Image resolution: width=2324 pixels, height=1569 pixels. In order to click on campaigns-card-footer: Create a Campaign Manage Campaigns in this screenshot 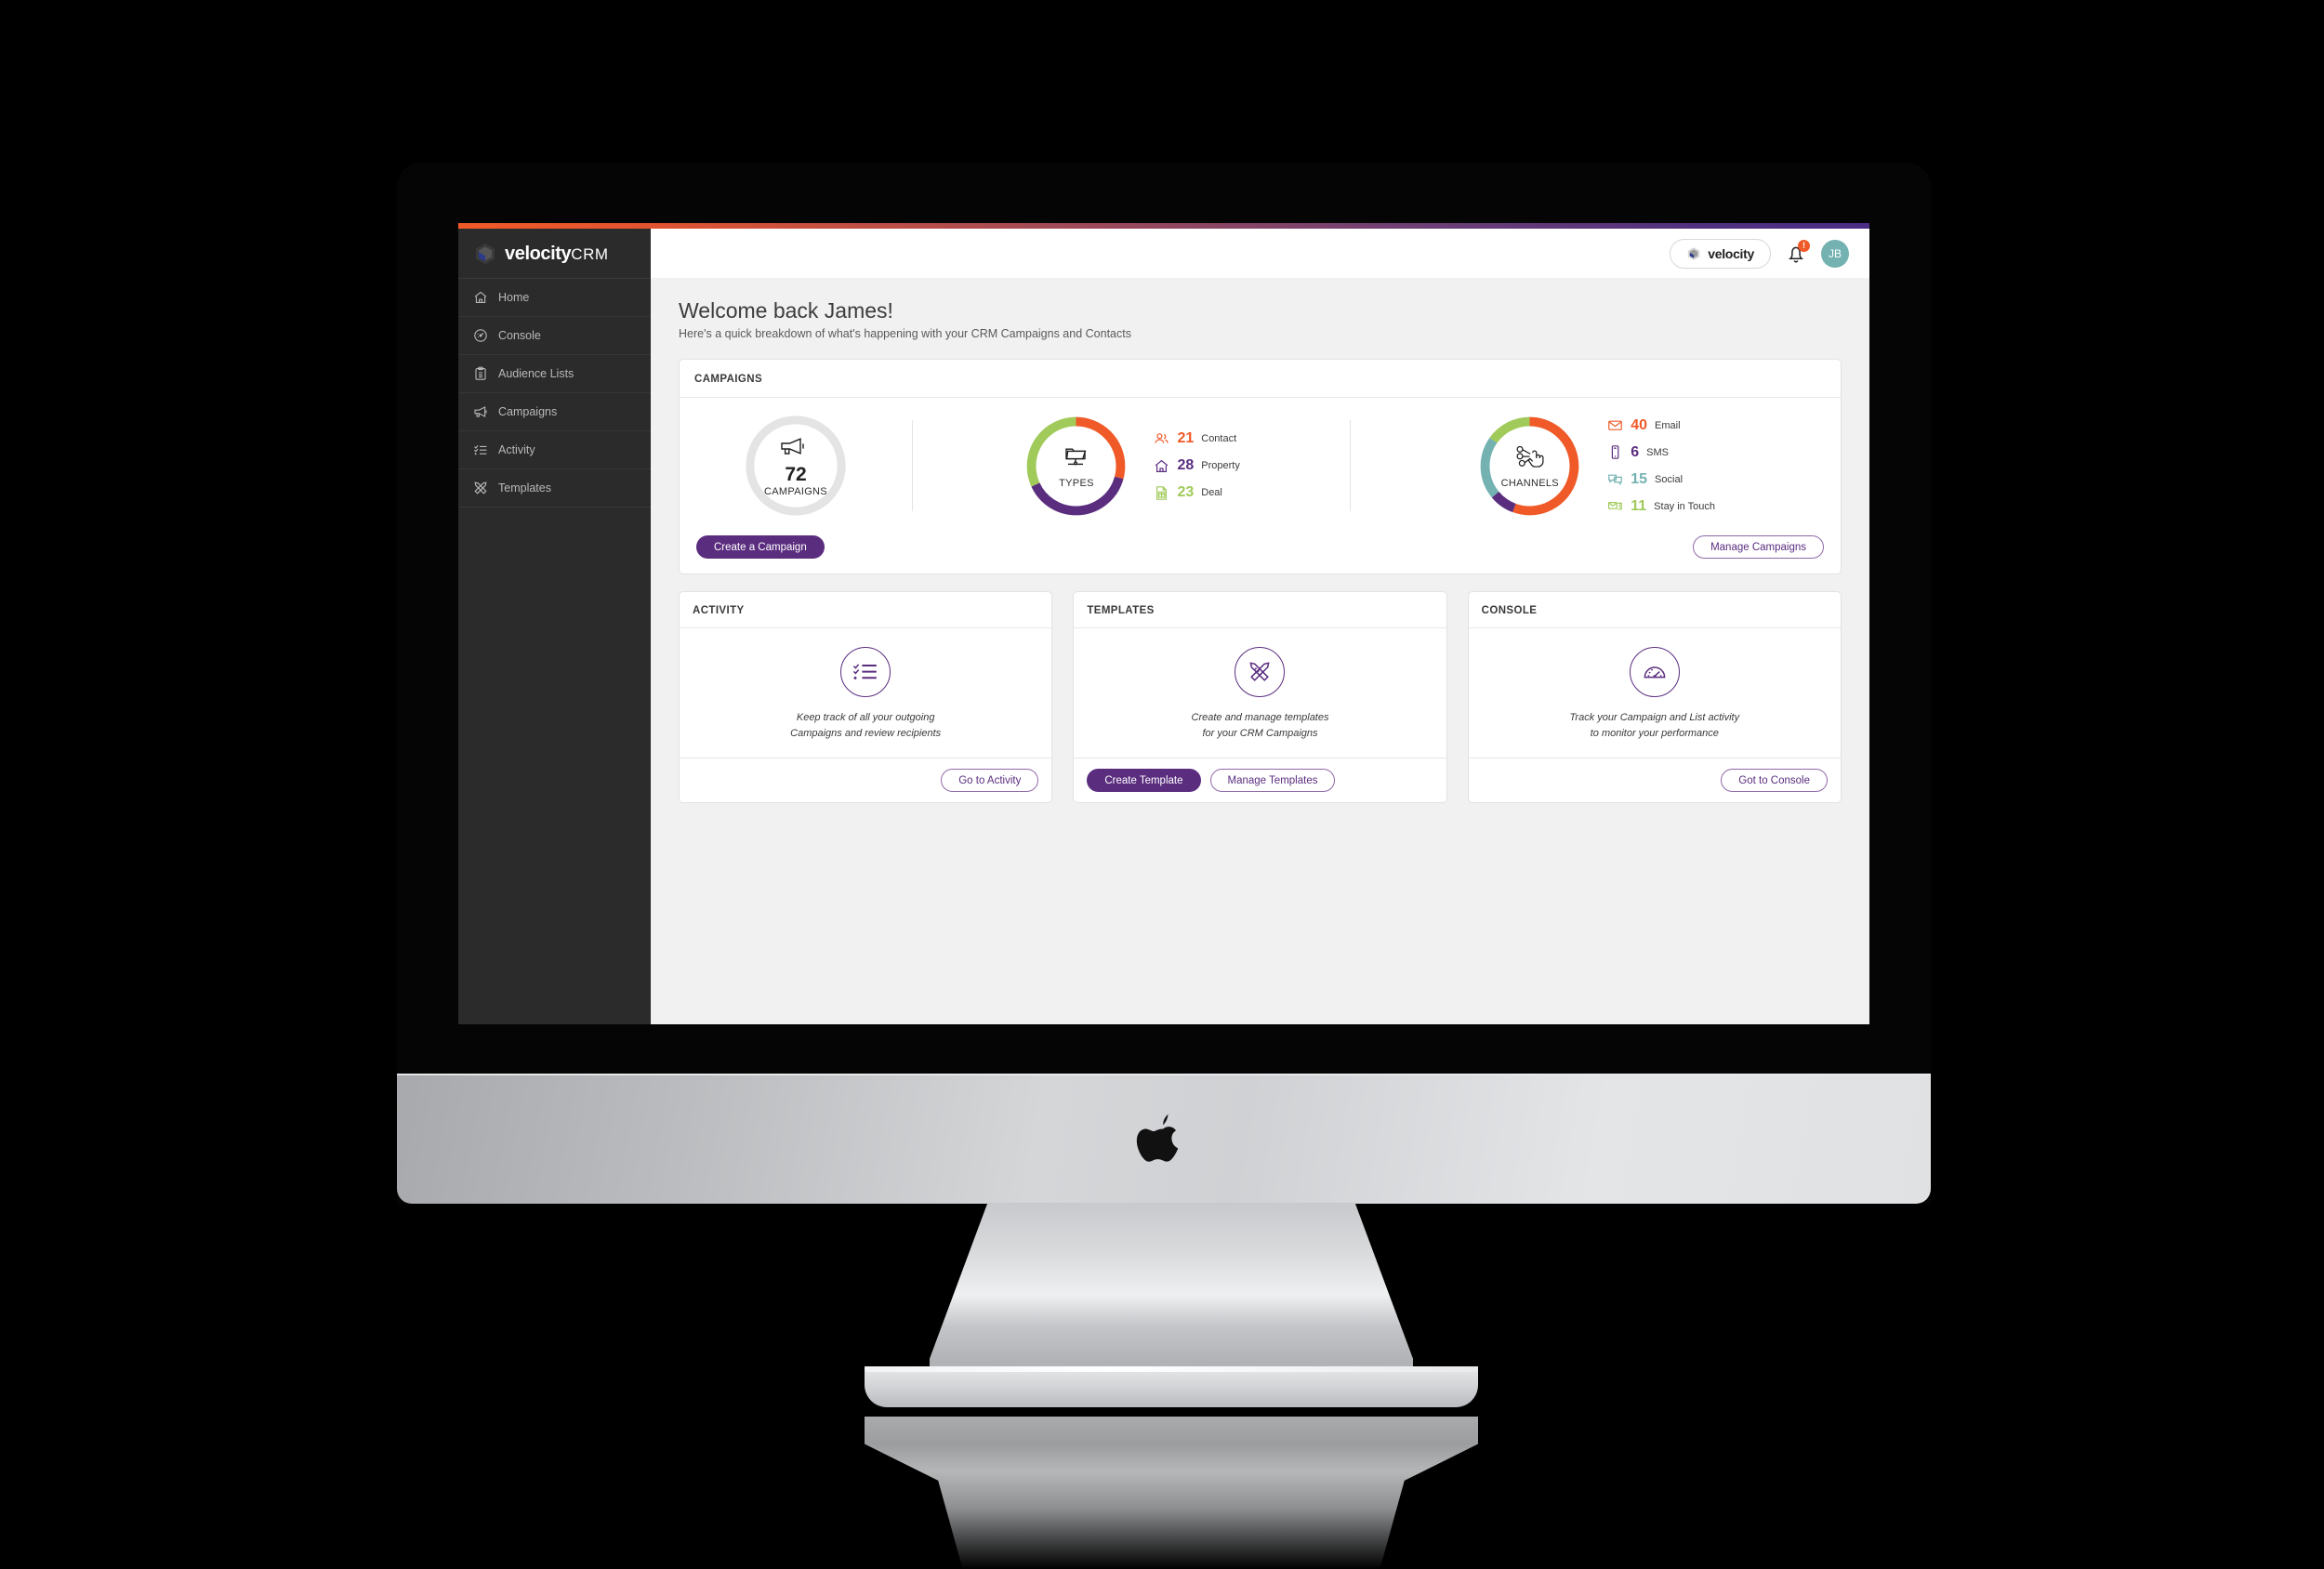, I will do `click(1260, 554)`.